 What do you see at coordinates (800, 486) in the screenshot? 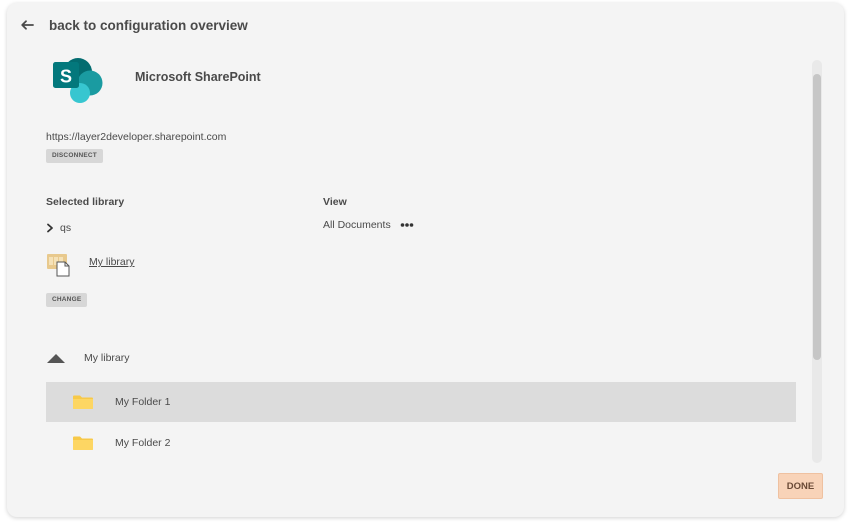
I see `done-button: DONE` at bounding box center [800, 486].